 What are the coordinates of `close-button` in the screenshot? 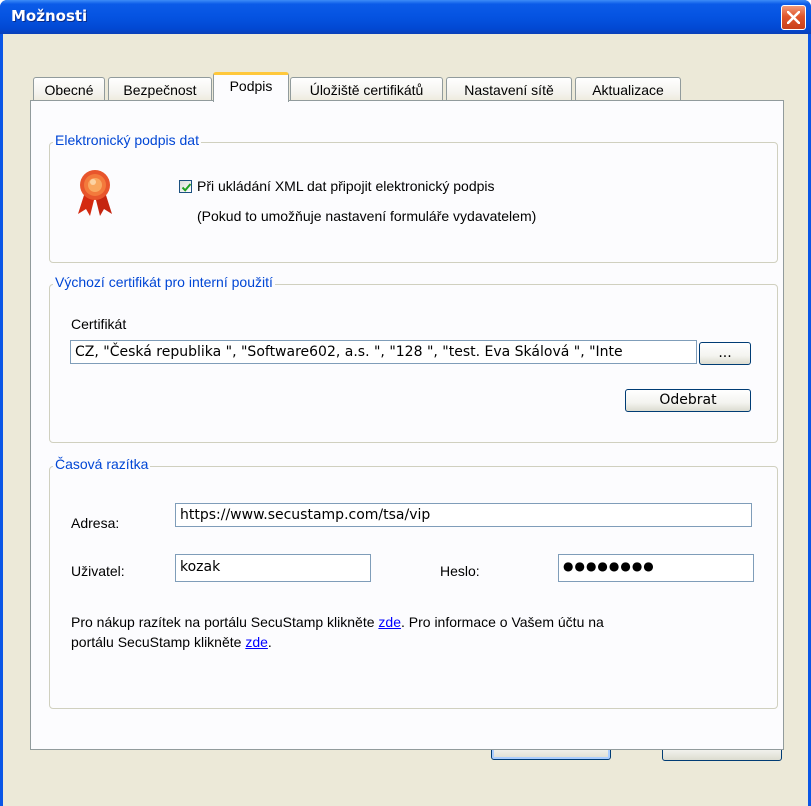 It's located at (793, 17).